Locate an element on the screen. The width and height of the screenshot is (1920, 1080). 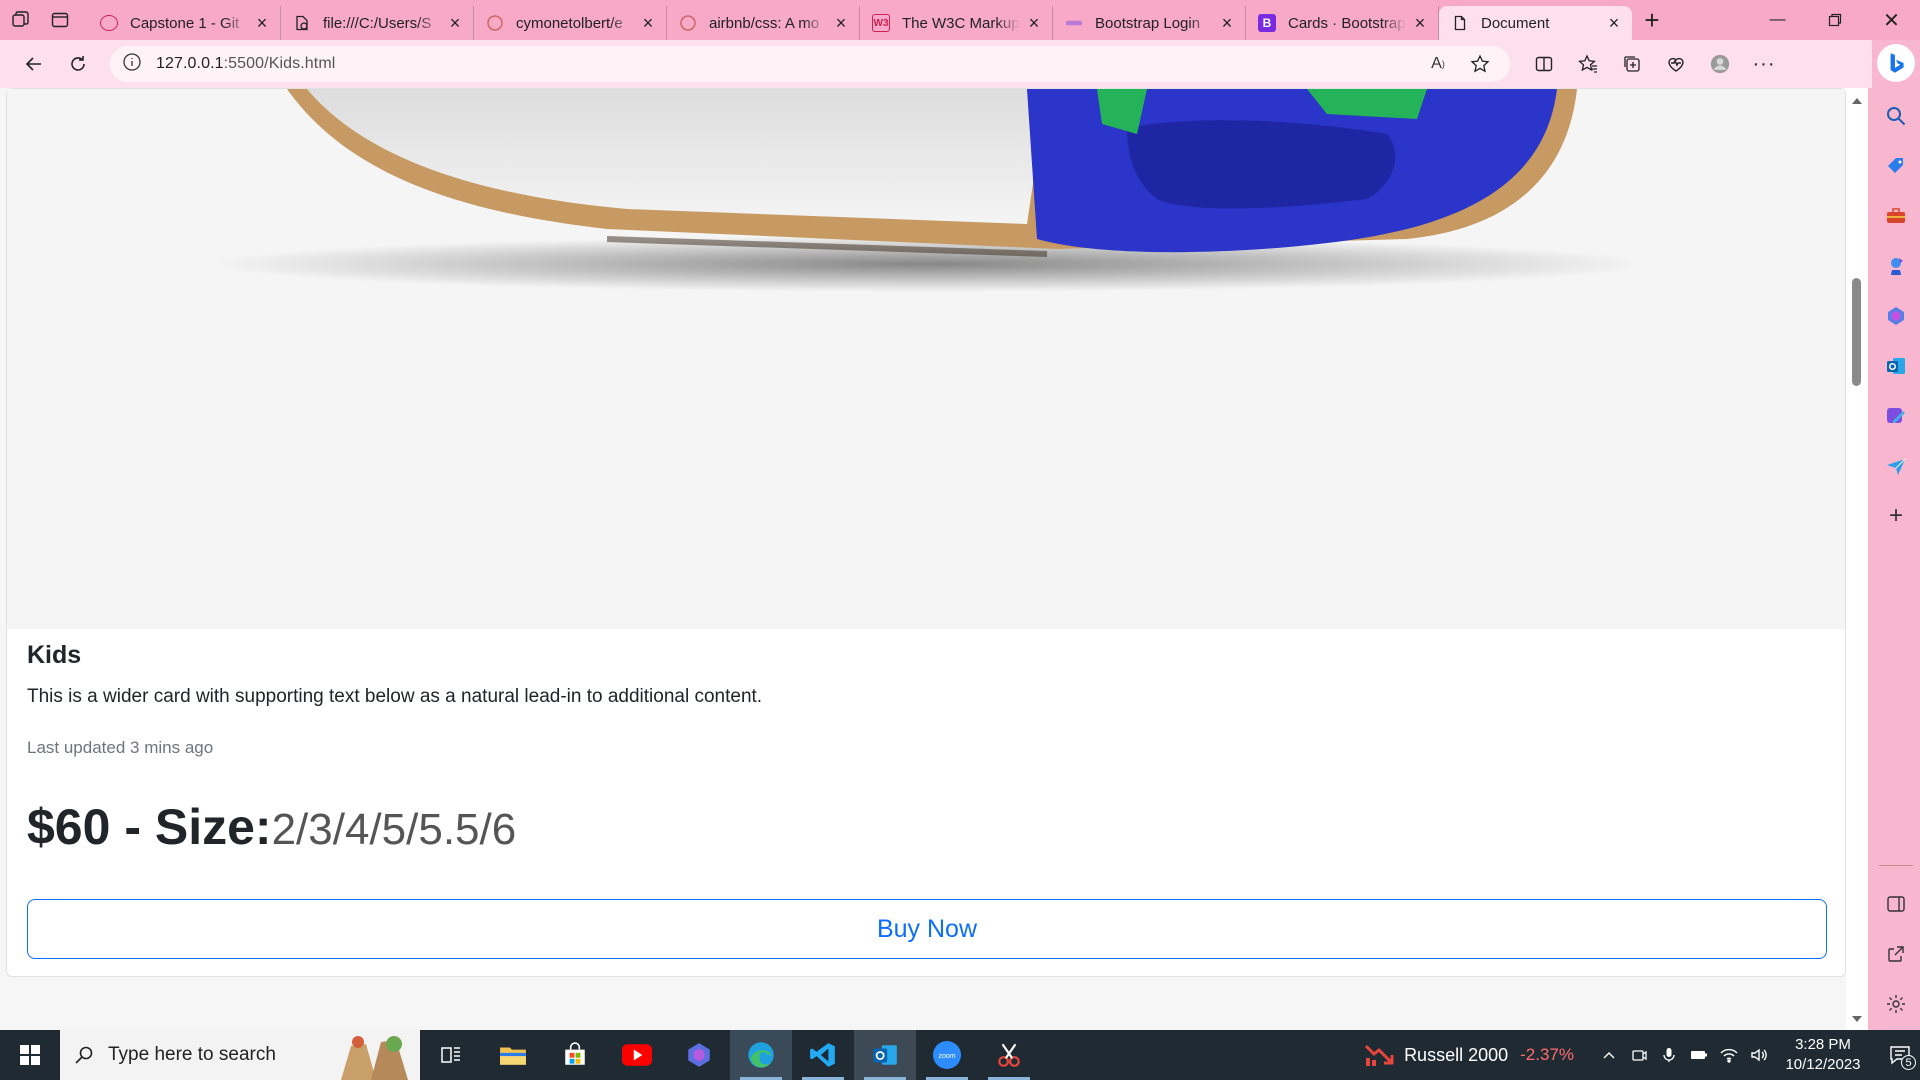
send-icon is located at coordinates (1896, 466).